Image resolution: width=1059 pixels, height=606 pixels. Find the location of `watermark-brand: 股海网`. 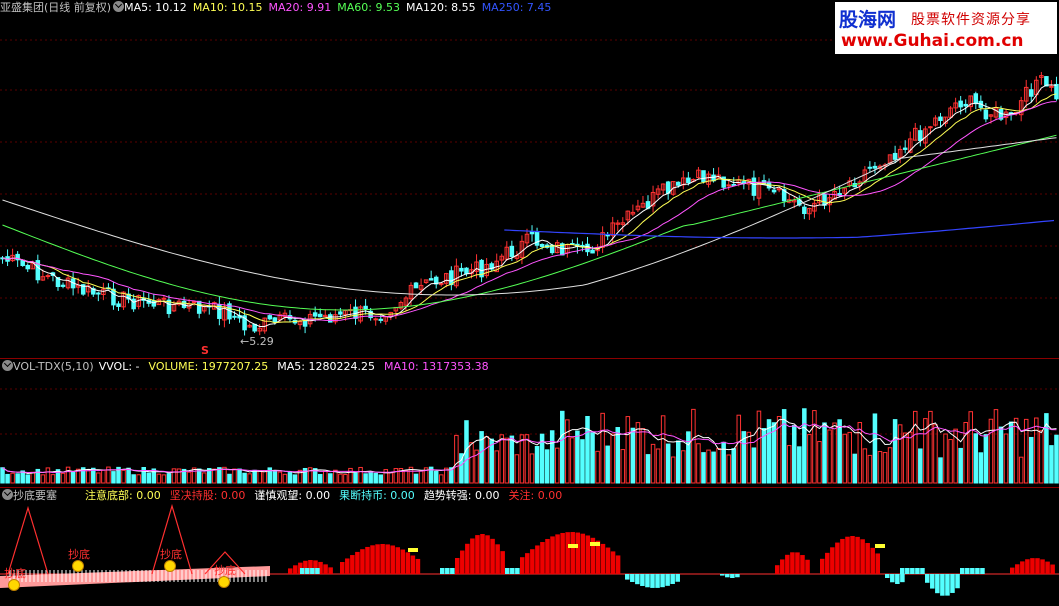

watermark-brand: 股海网 is located at coordinates (868, 20).